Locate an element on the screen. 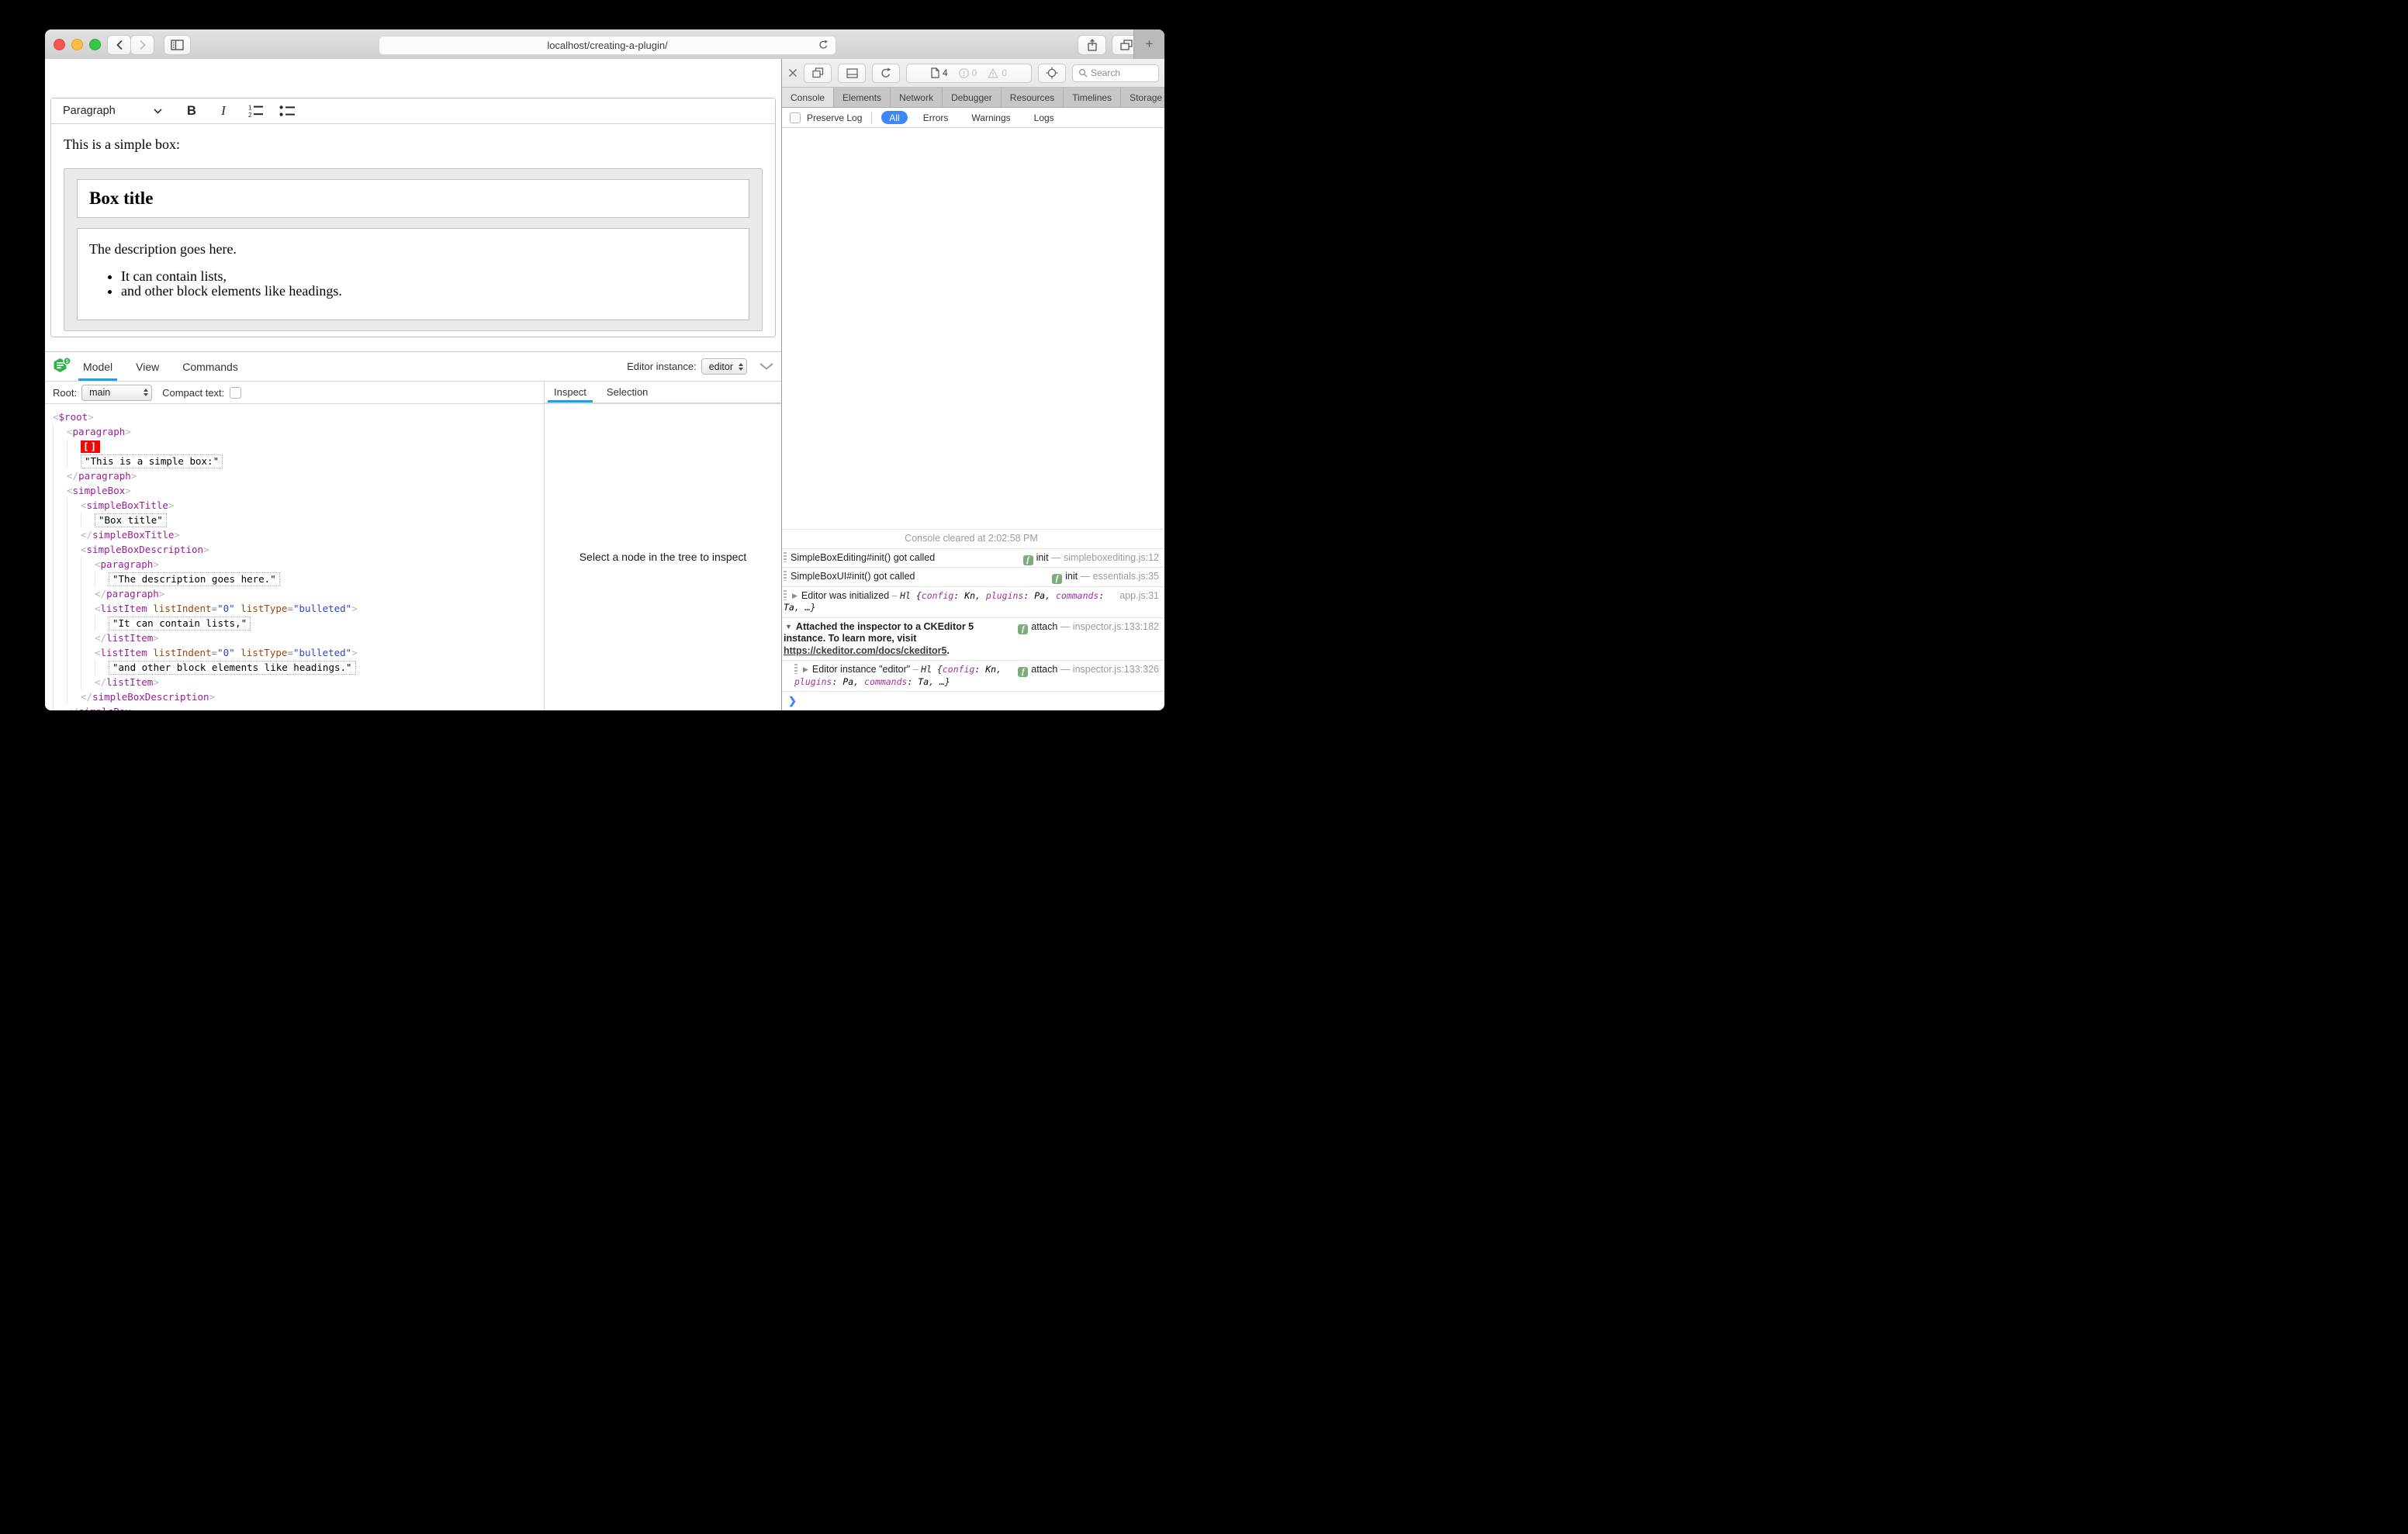  bold-icon: B is located at coordinates (191, 110).